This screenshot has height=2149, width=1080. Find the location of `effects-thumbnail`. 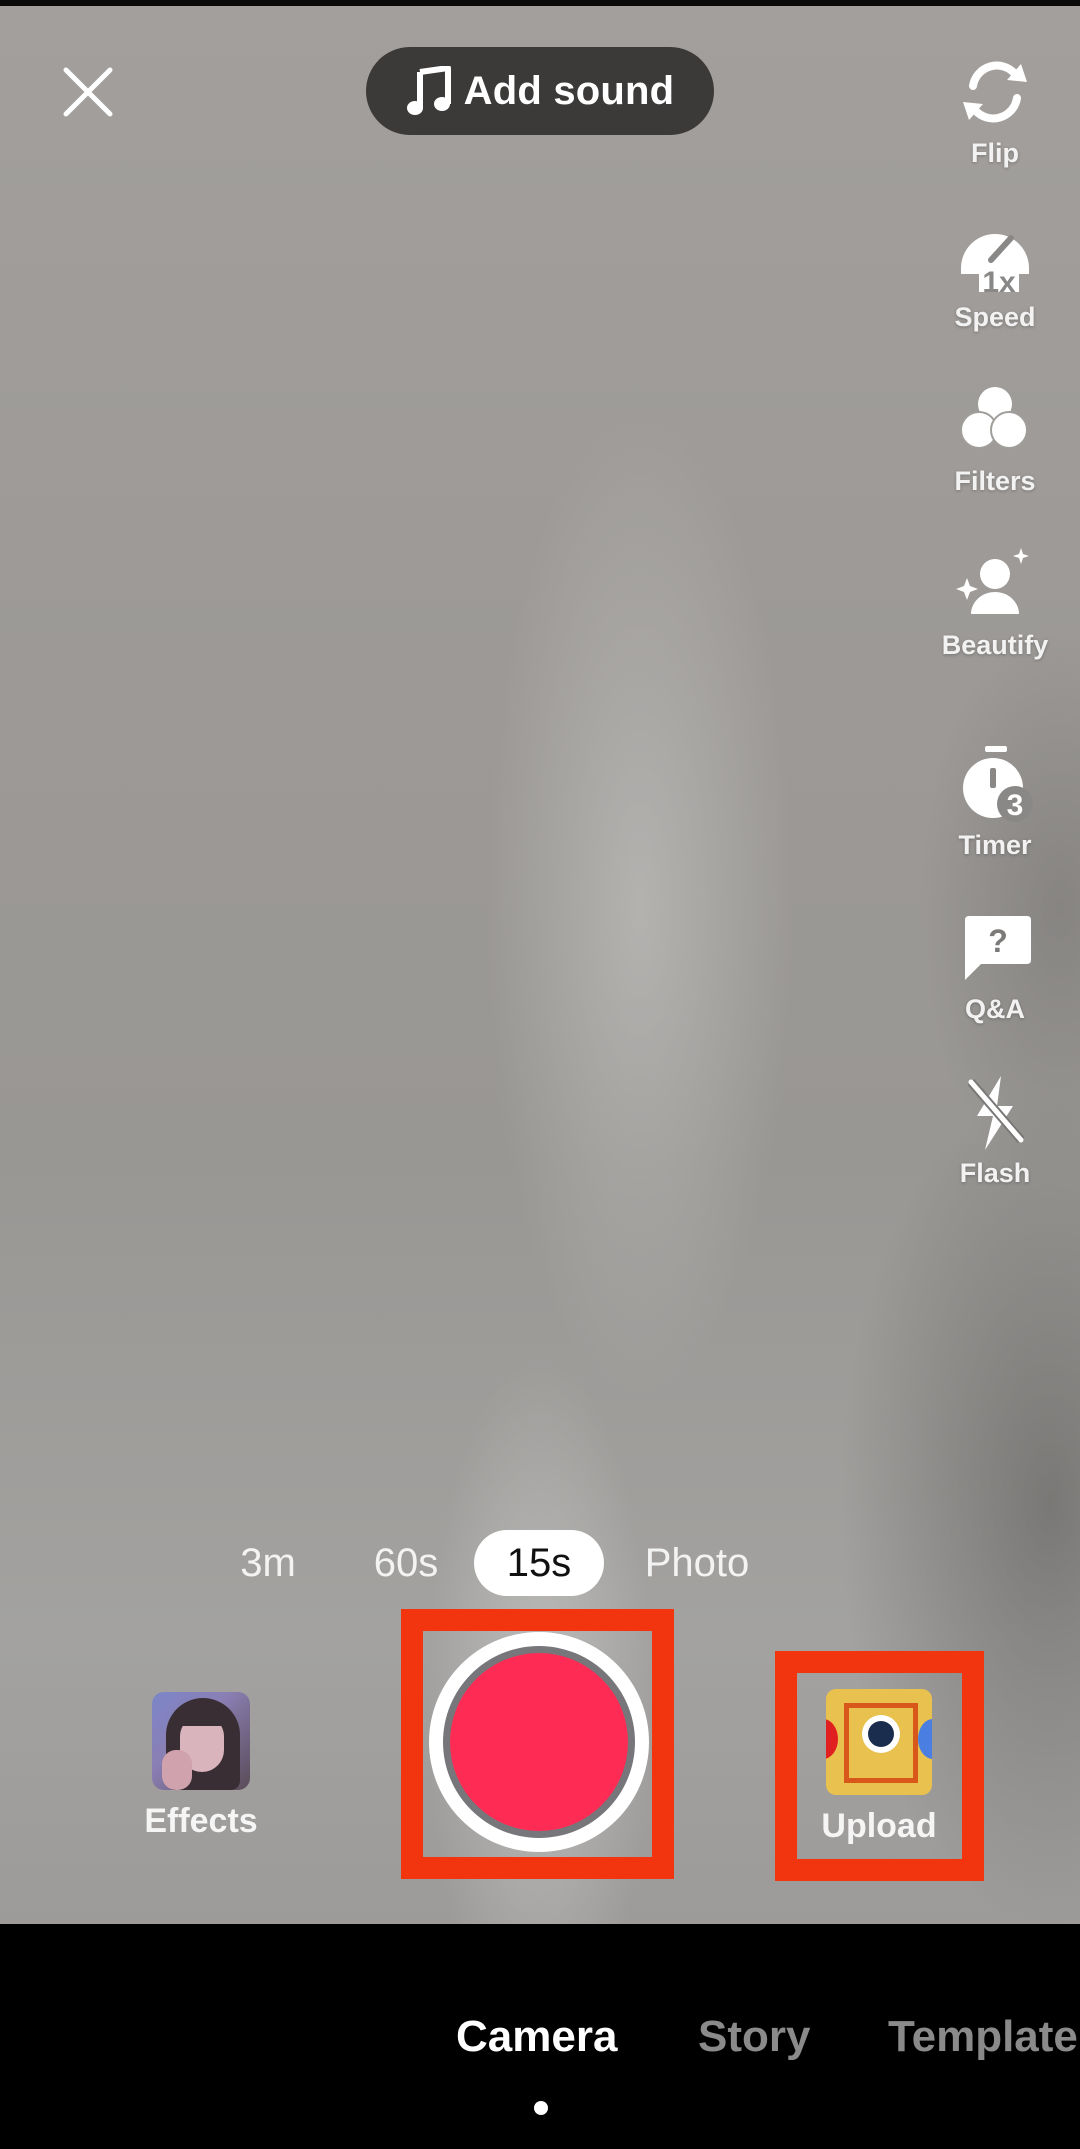

effects-thumbnail is located at coordinates (201, 1741).